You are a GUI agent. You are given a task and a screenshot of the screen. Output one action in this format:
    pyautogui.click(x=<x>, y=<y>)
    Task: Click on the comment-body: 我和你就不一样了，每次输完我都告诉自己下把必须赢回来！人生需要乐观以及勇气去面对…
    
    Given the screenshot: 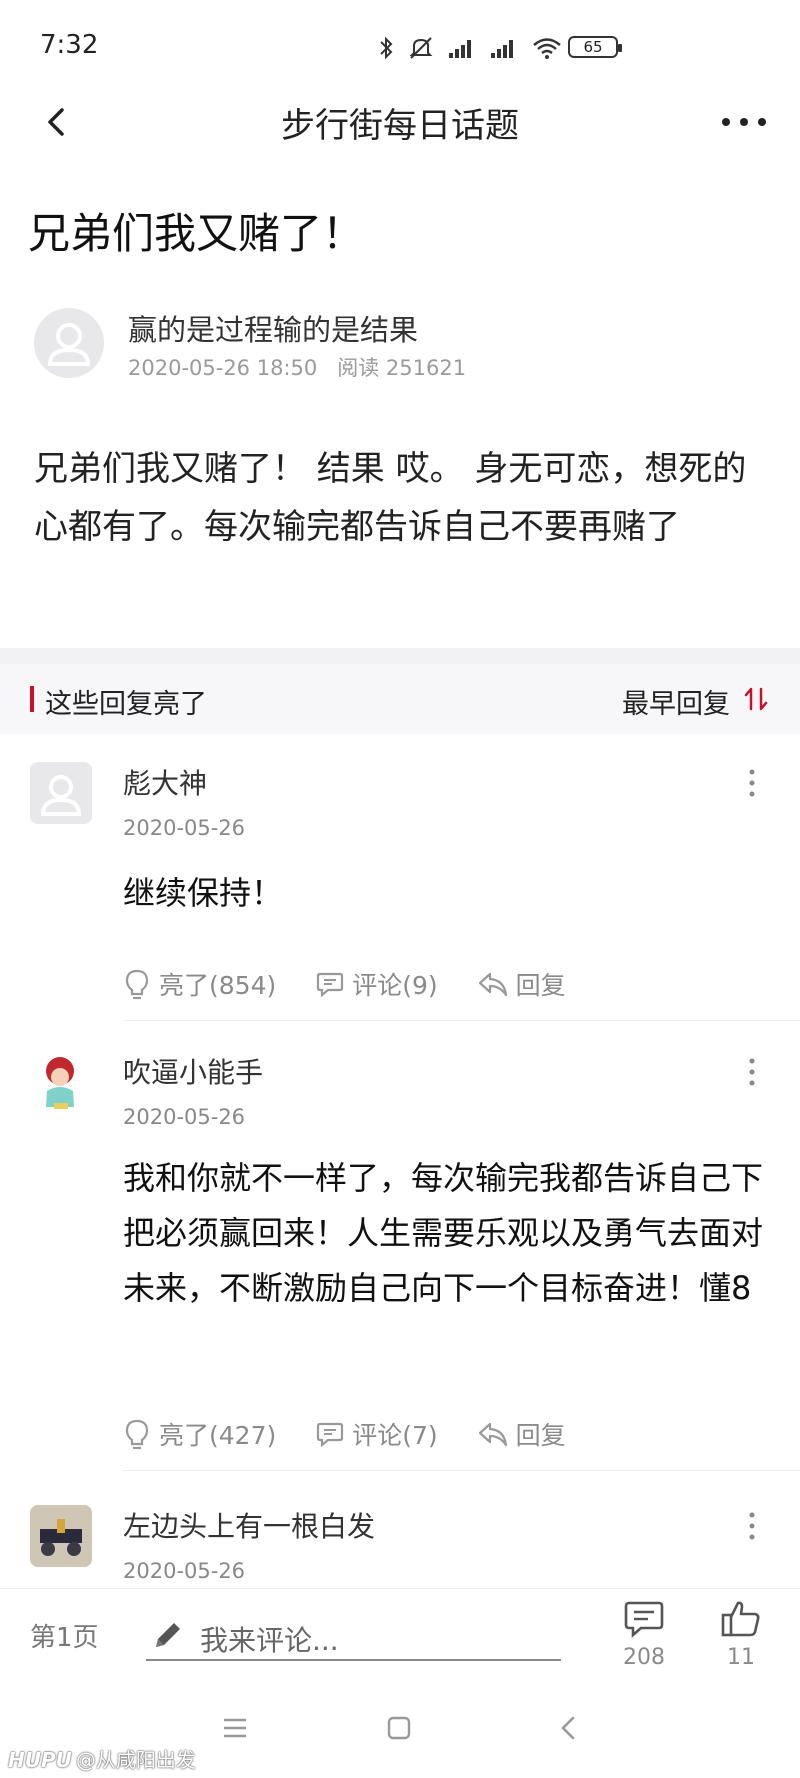 What is the action you would take?
    pyautogui.click(x=443, y=1233)
    